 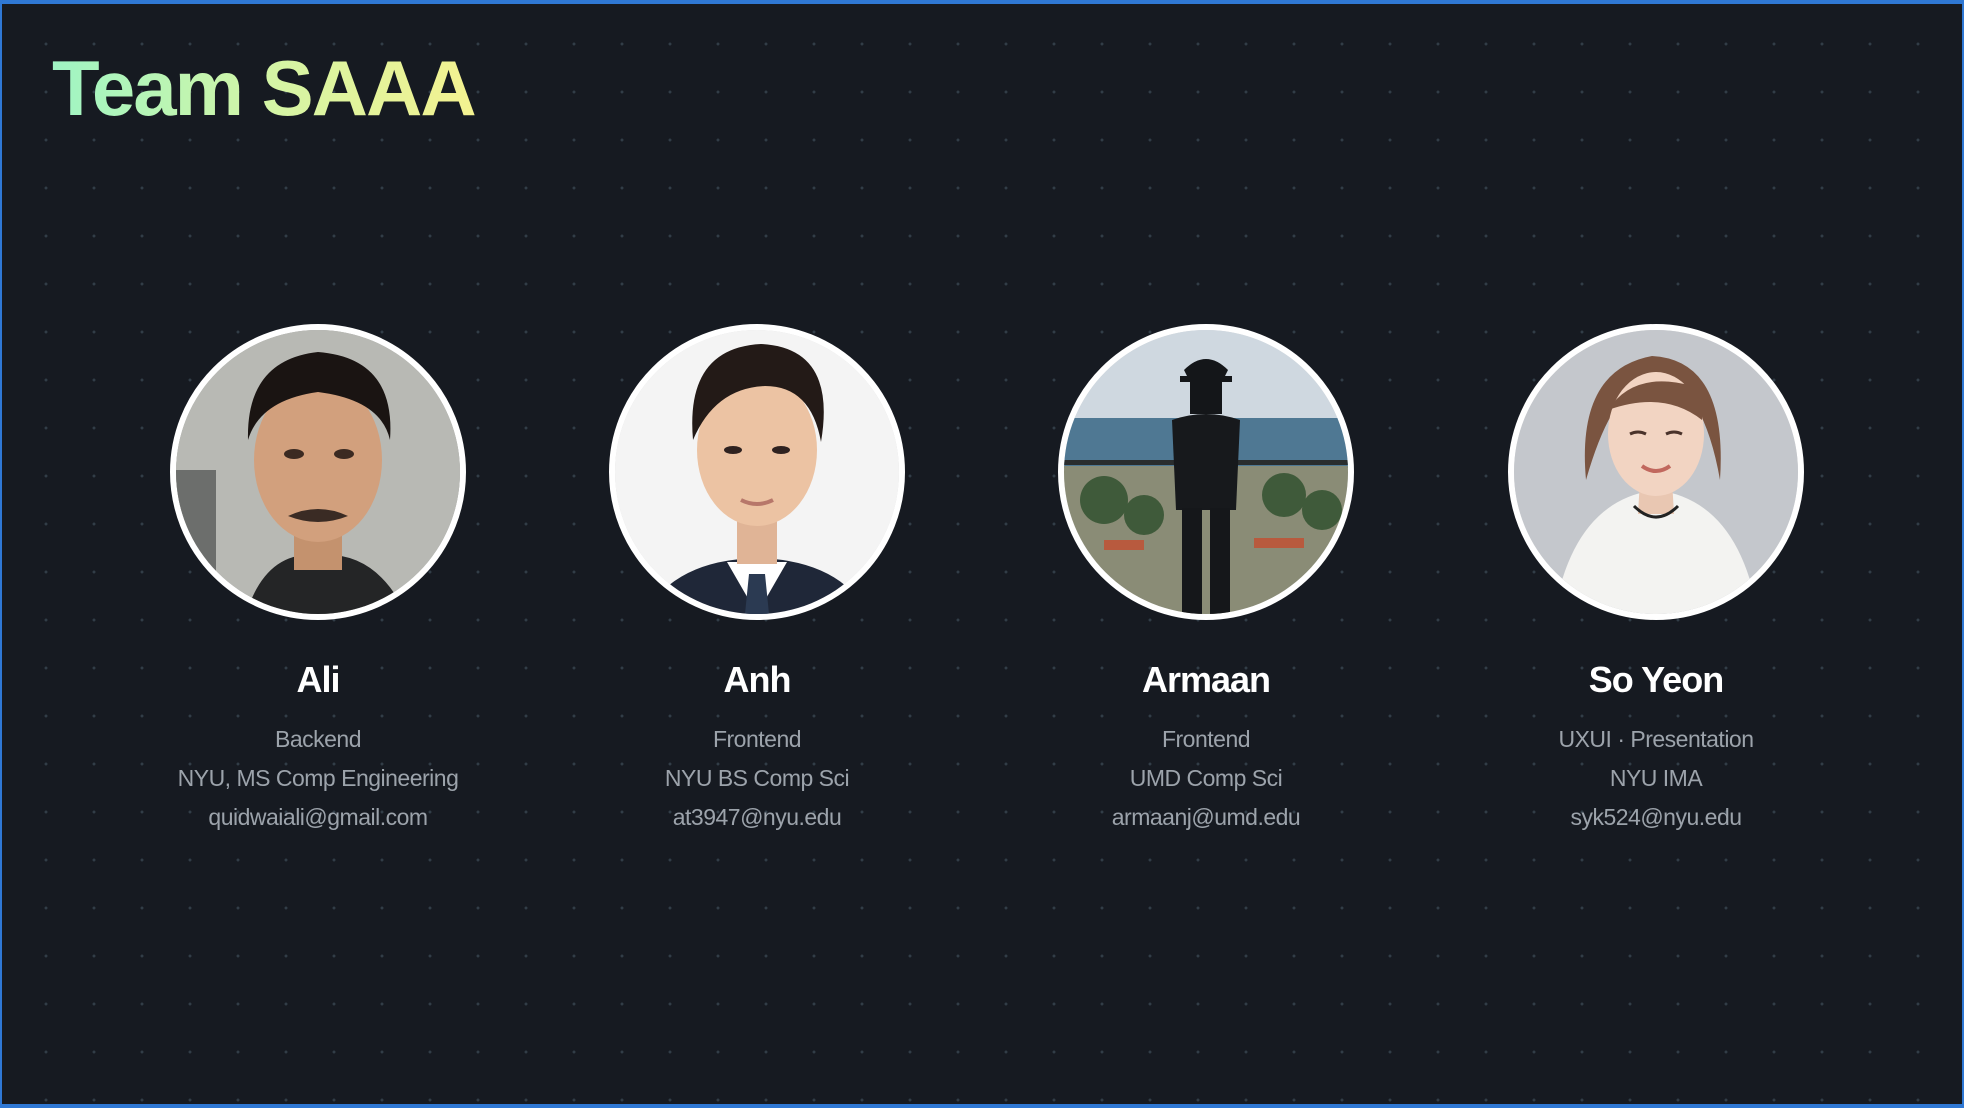 What do you see at coordinates (1656, 739) in the screenshot?
I see `member-role: UXUI · Presentation` at bounding box center [1656, 739].